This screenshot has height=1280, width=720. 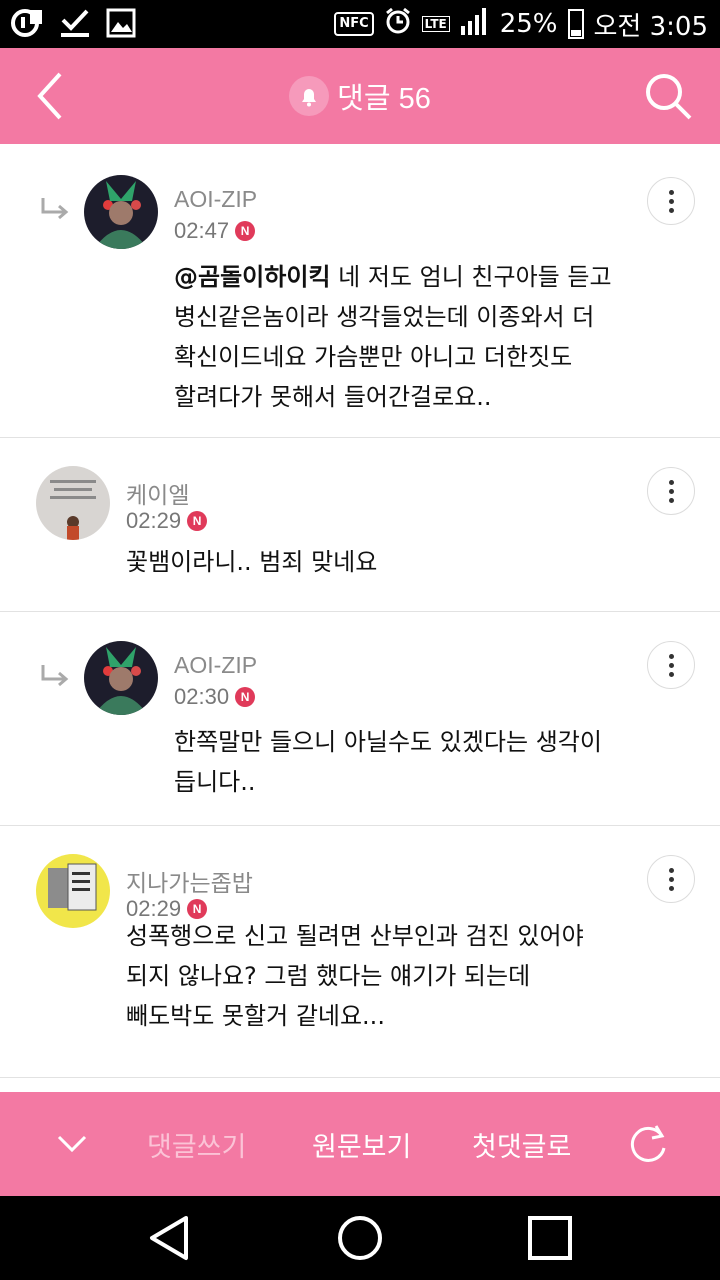 I want to click on first-comment-button: 첫댓글로, so click(x=521, y=1144).